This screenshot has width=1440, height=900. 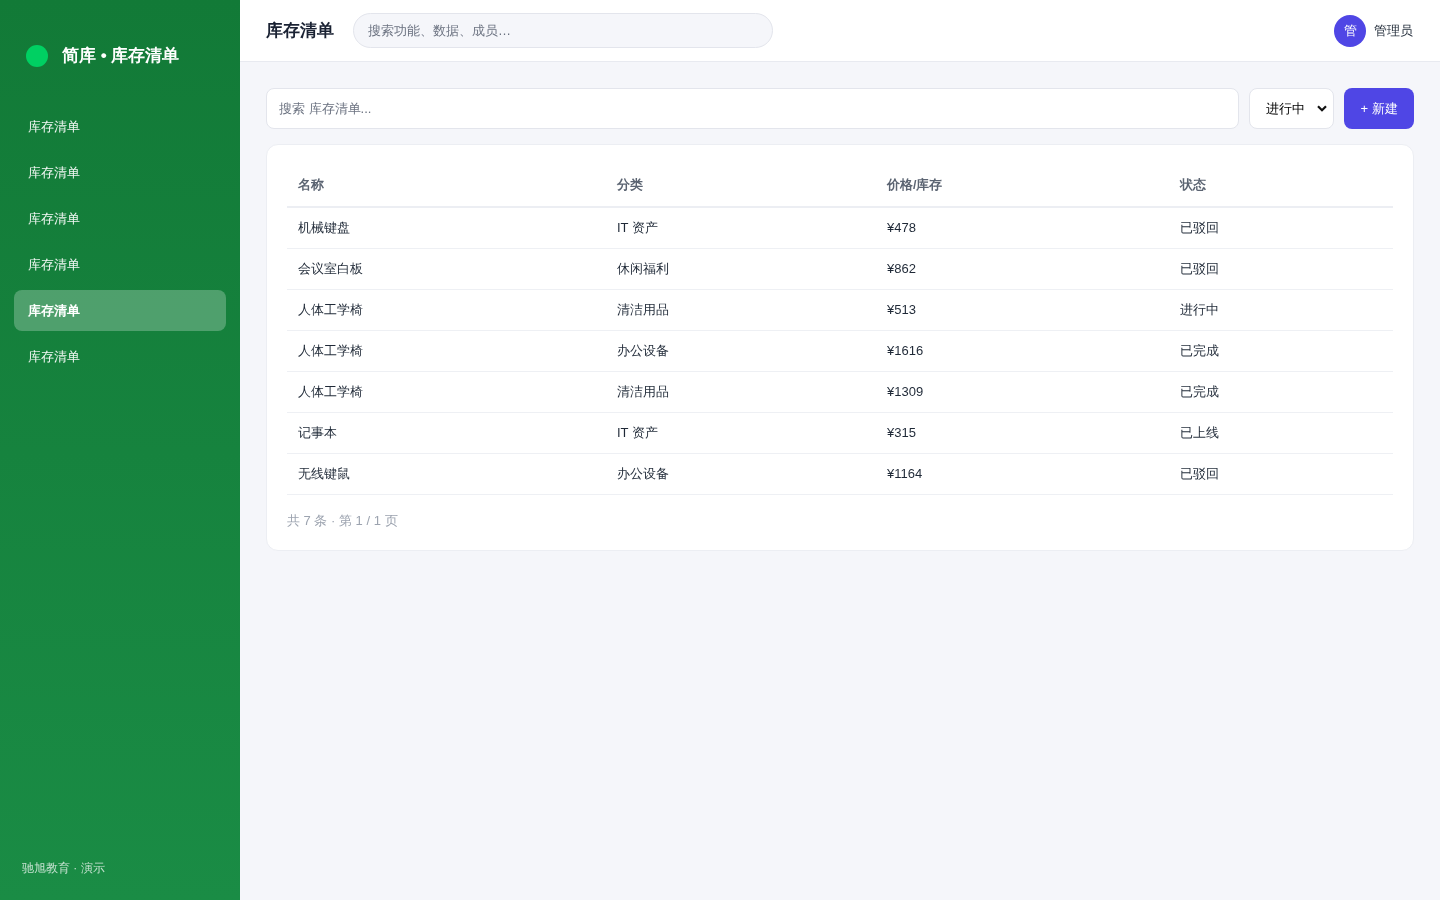 What do you see at coordinates (1379, 108) in the screenshot?
I see `new-button: + 新建` at bounding box center [1379, 108].